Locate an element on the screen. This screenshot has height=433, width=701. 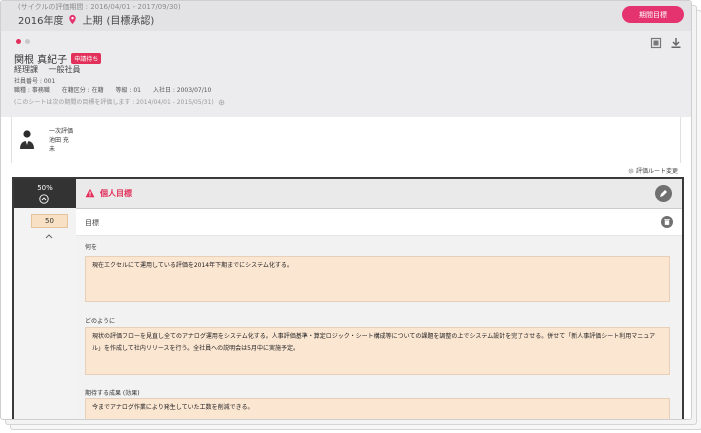
stage-label: (目標承認) is located at coordinates (130, 21).